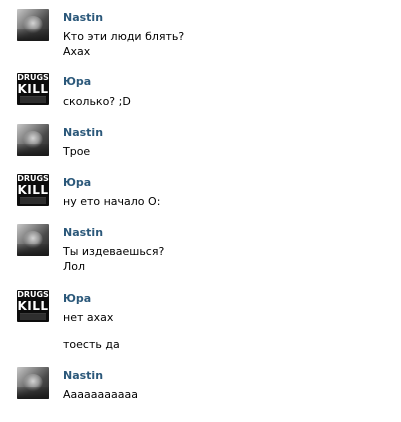  What do you see at coordinates (124, 36) in the screenshot?
I see `message-text: Кто эти люди блять?` at bounding box center [124, 36].